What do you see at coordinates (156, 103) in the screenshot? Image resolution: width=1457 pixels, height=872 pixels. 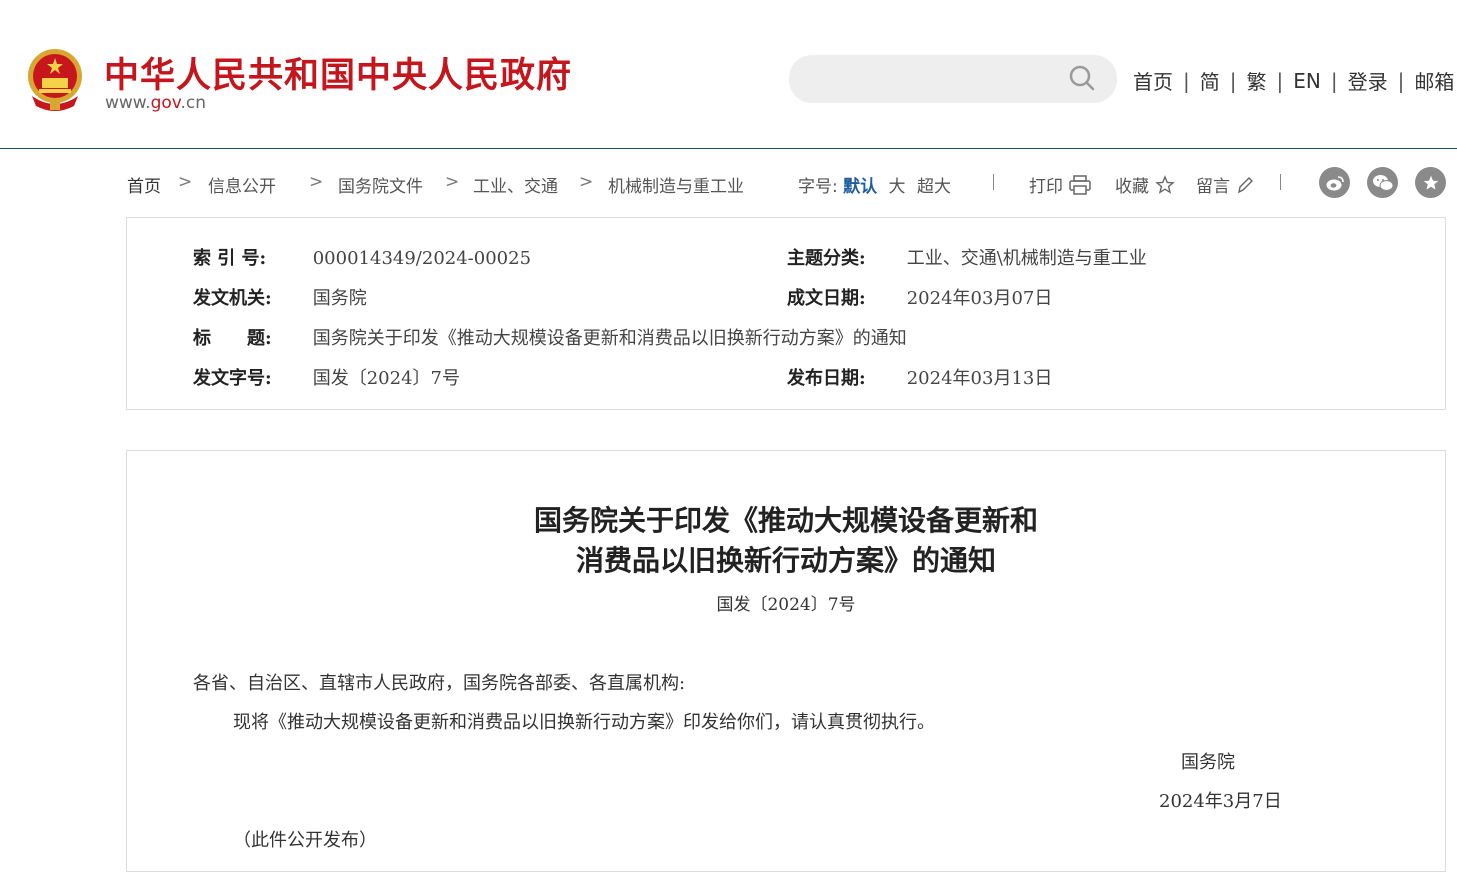 I see `site-url: www.gov.cn` at bounding box center [156, 103].